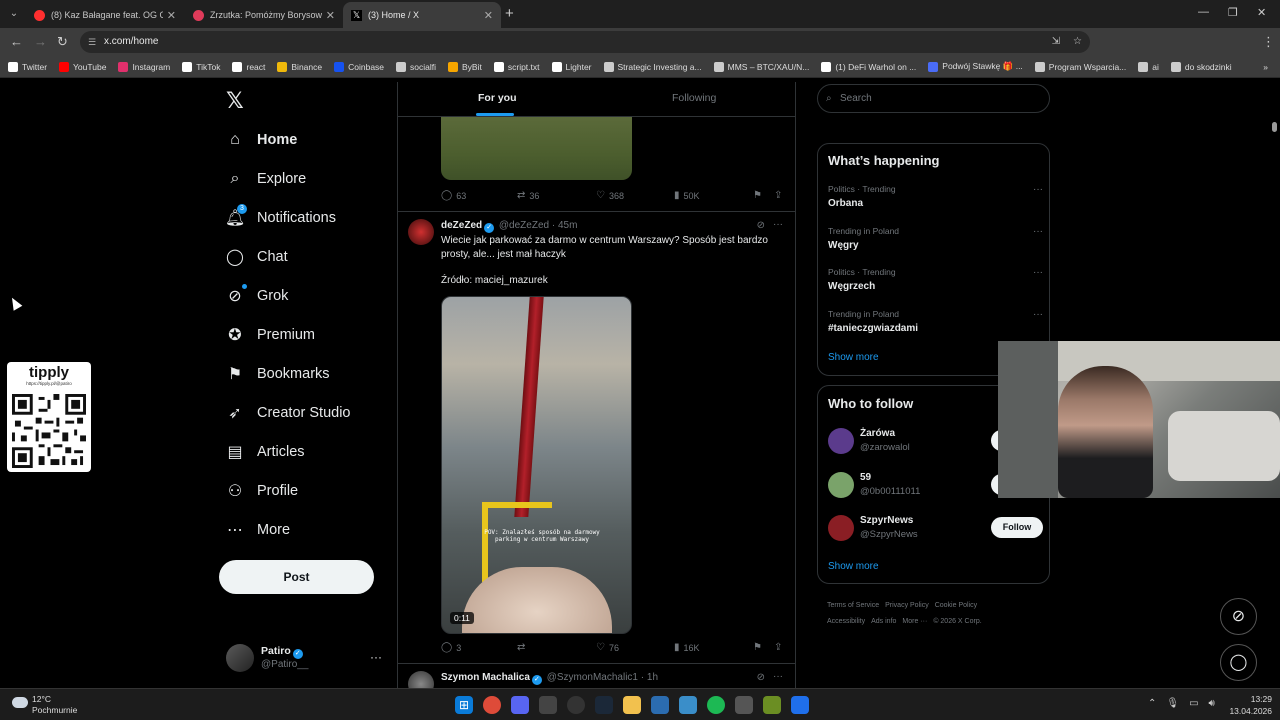  Describe the element at coordinates (453, 195) in the screenshot. I see `reply-button: ◯ 63` at that location.